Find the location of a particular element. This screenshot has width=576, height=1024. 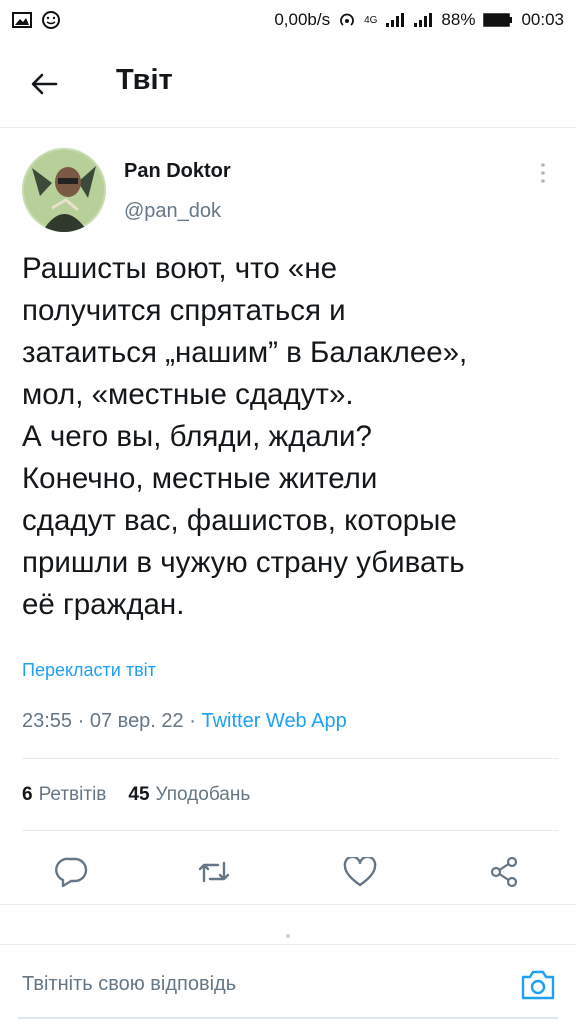

camera-icon is located at coordinates (538, 985).